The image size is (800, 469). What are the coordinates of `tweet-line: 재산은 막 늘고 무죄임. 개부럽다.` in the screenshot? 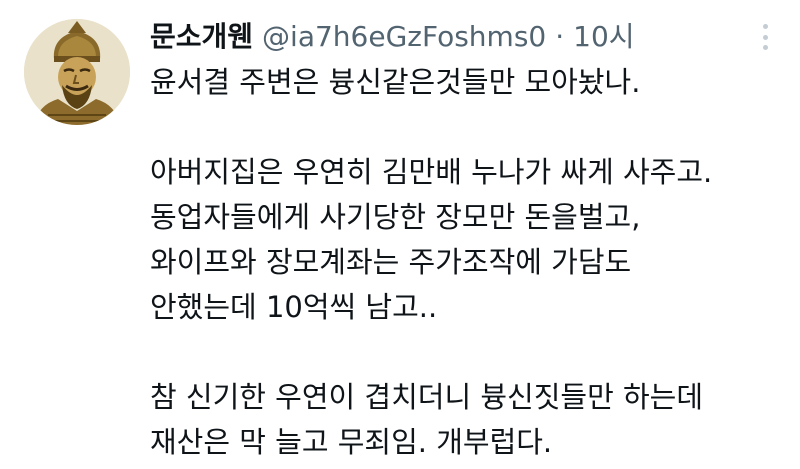 It's located at (351, 442).